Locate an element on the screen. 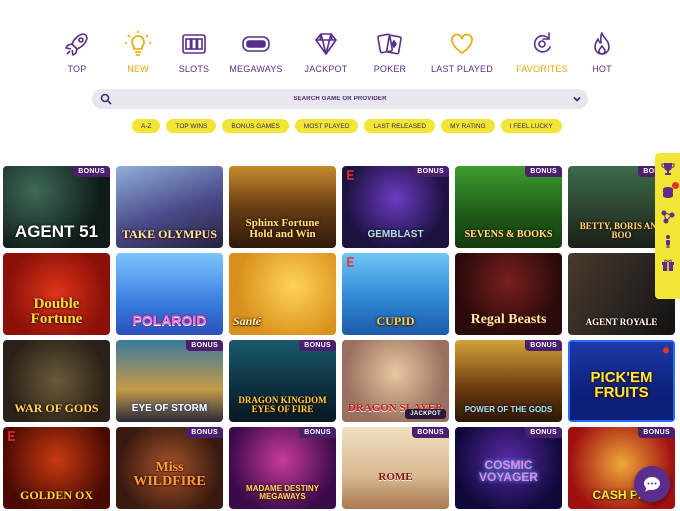 This screenshot has width=680, height=511. filter-most-played: MOST PLAYED is located at coordinates (326, 126).